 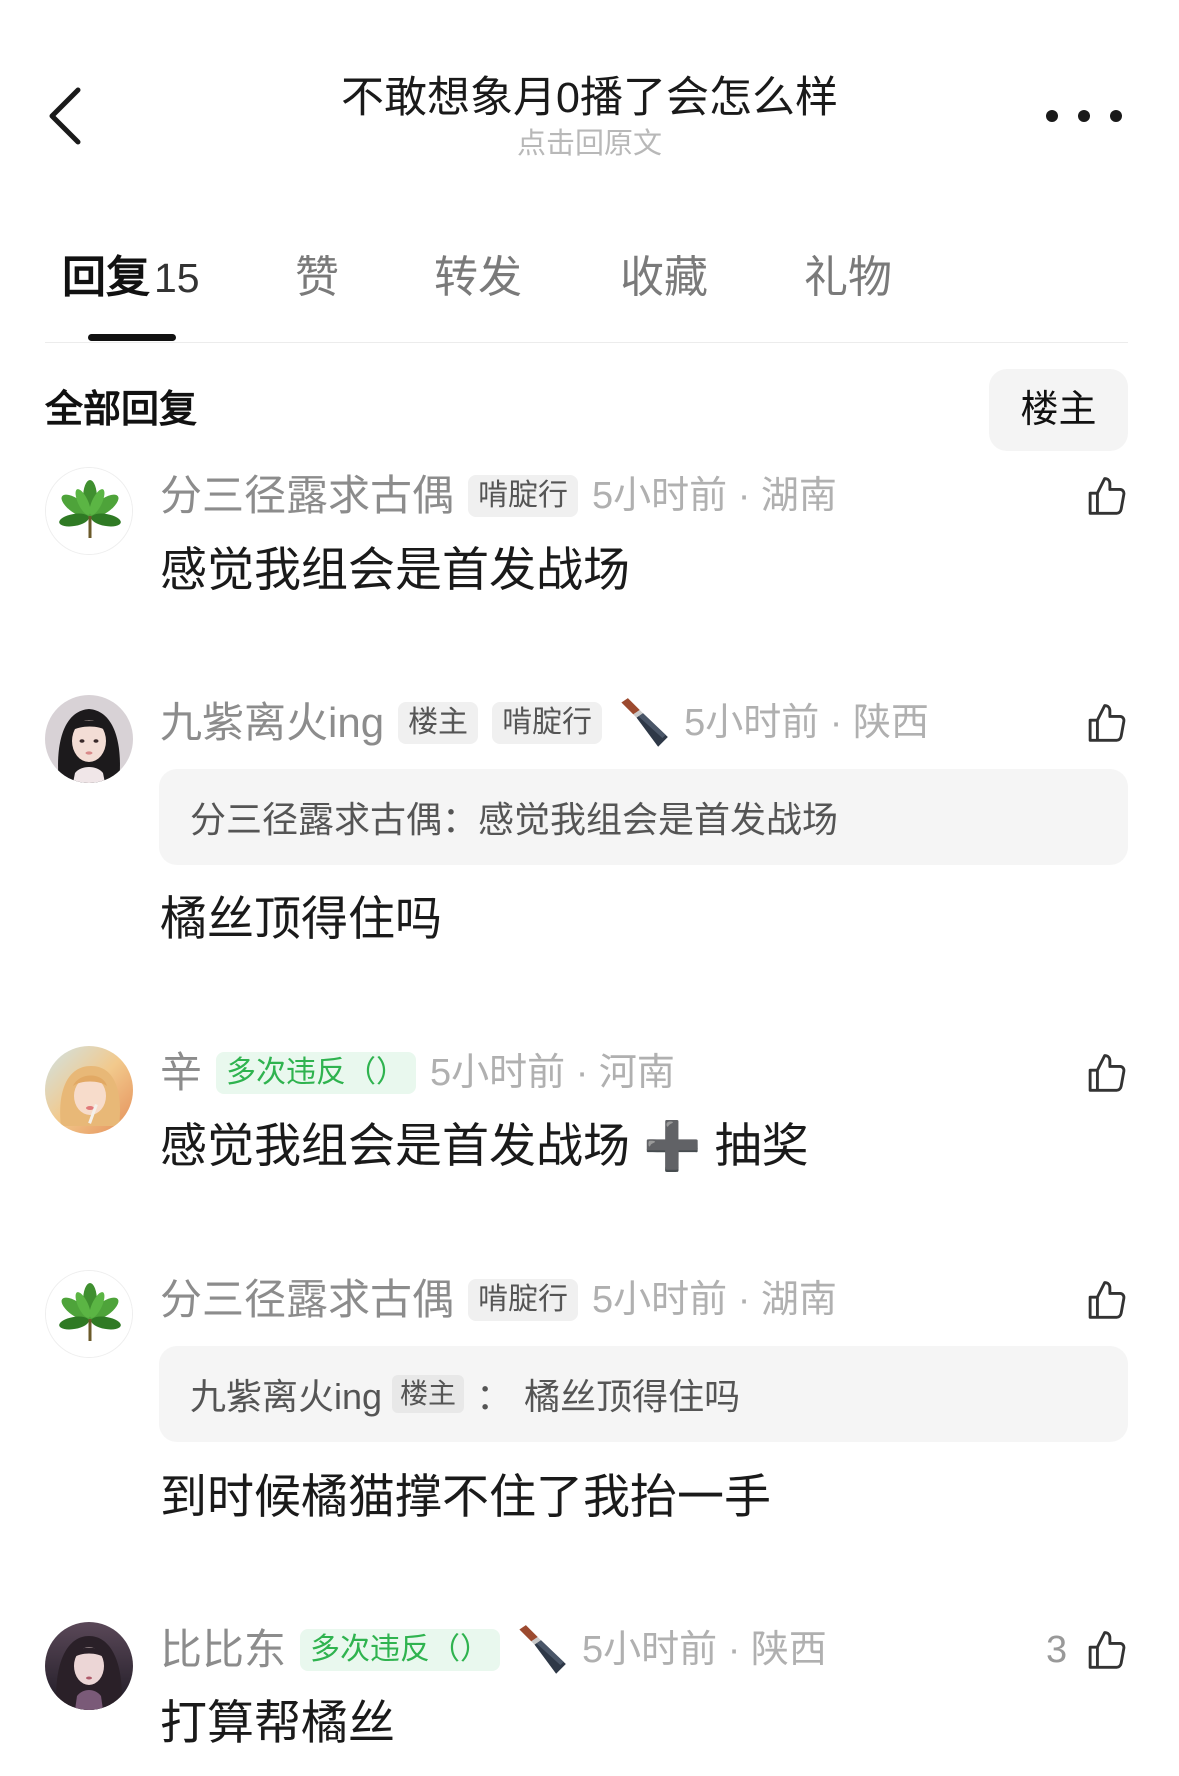 I want to click on page-title: 不敢想象月0播了会怎么样, so click(x=589, y=98).